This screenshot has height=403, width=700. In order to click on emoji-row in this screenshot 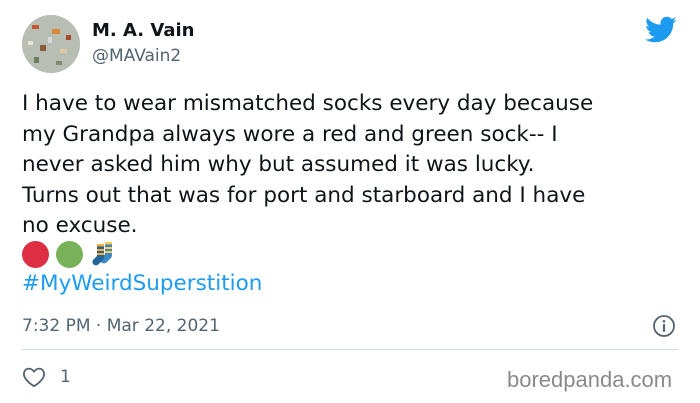, I will do `click(70, 254)`.